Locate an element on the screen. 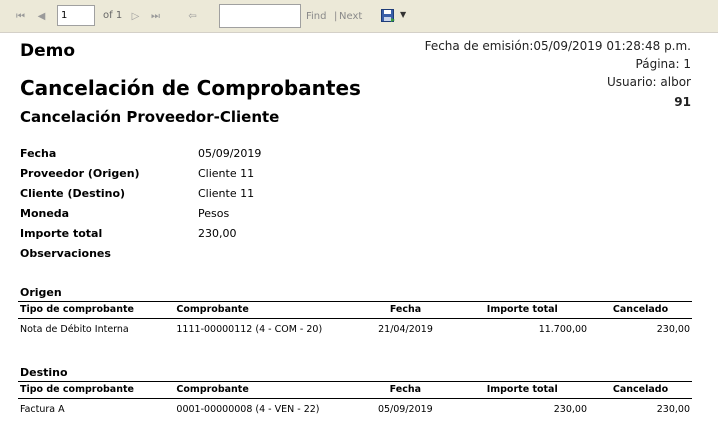 The image size is (718, 444). field-label-observaciones: Observaciones is located at coordinates (65, 253).